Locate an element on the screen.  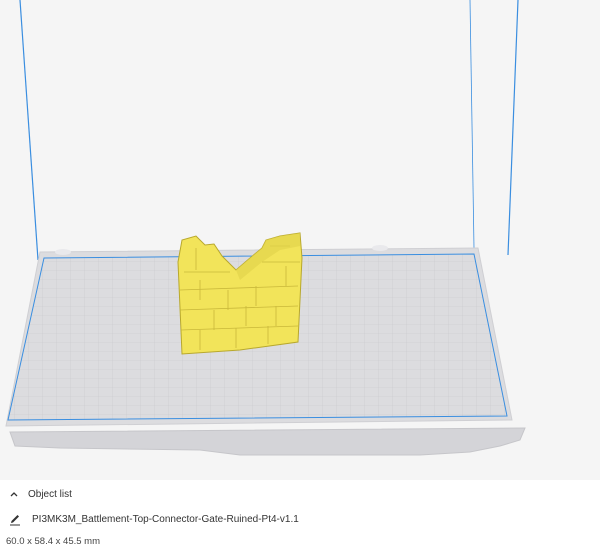
object-dimensions: 60.0 x 58.4 x 45.5 mm is located at coordinates (53, 541).